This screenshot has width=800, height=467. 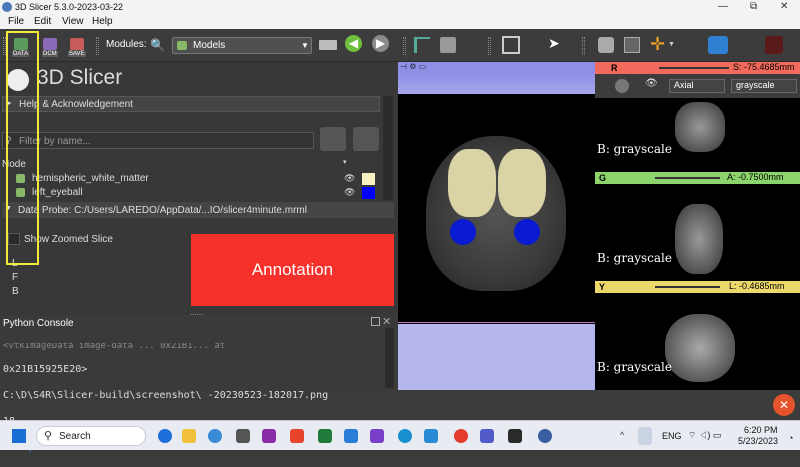 I want to click on pin-icon: ⊣ ⚙ ▭, so click(x=413, y=66).